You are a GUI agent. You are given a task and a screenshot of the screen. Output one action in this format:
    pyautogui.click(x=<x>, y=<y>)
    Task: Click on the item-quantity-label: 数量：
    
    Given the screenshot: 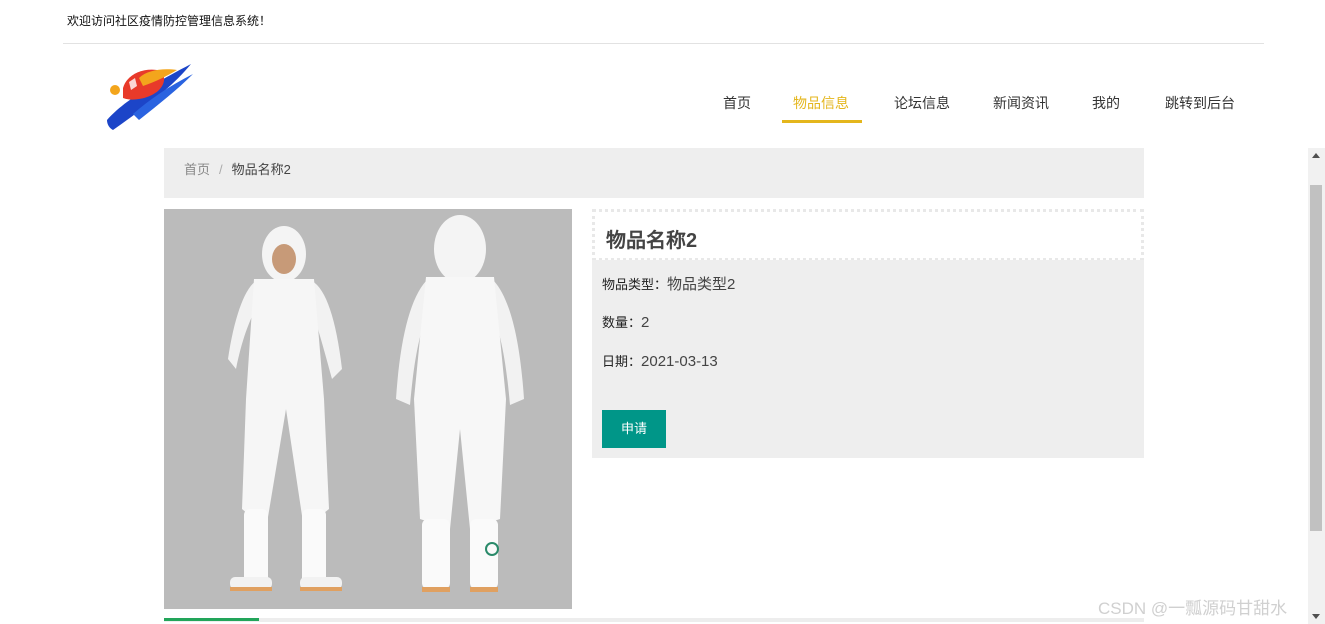 What is the action you would take?
    pyautogui.click(x=622, y=322)
    